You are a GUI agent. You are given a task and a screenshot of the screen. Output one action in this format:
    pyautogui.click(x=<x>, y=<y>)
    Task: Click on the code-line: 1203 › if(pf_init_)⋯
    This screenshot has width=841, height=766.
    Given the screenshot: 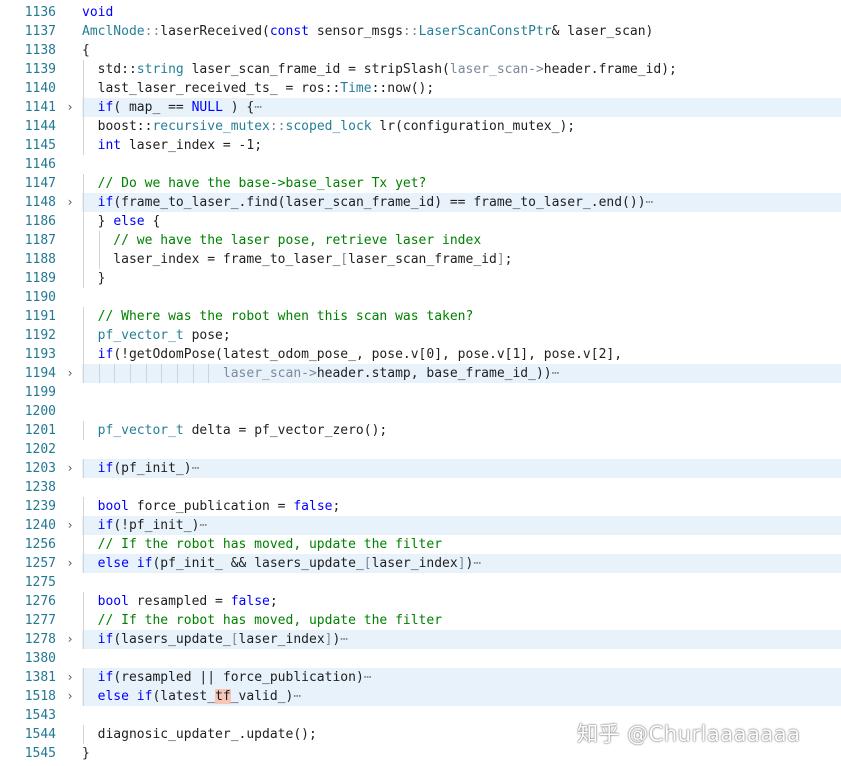 What is the action you would take?
    pyautogui.click(x=420, y=468)
    